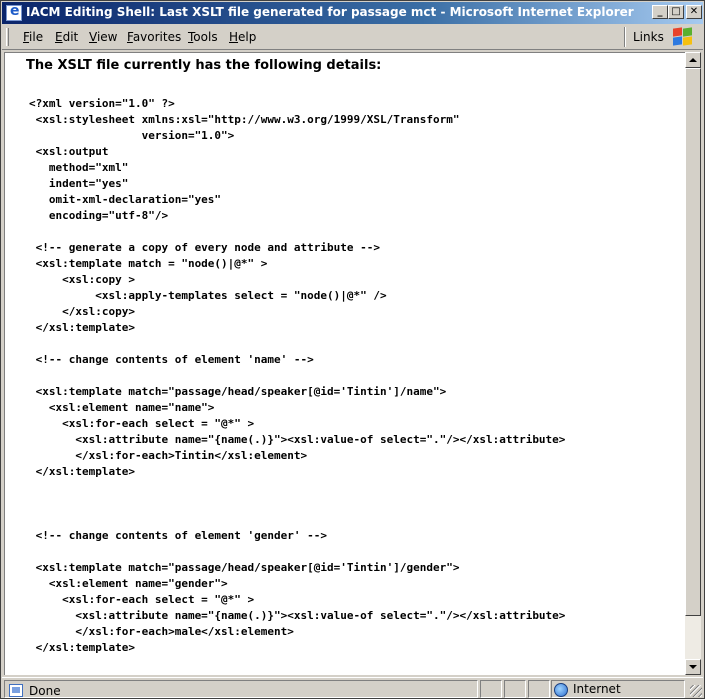 The image size is (705, 699). I want to click on code-line: <xsl:element name="name">, so click(122, 407).